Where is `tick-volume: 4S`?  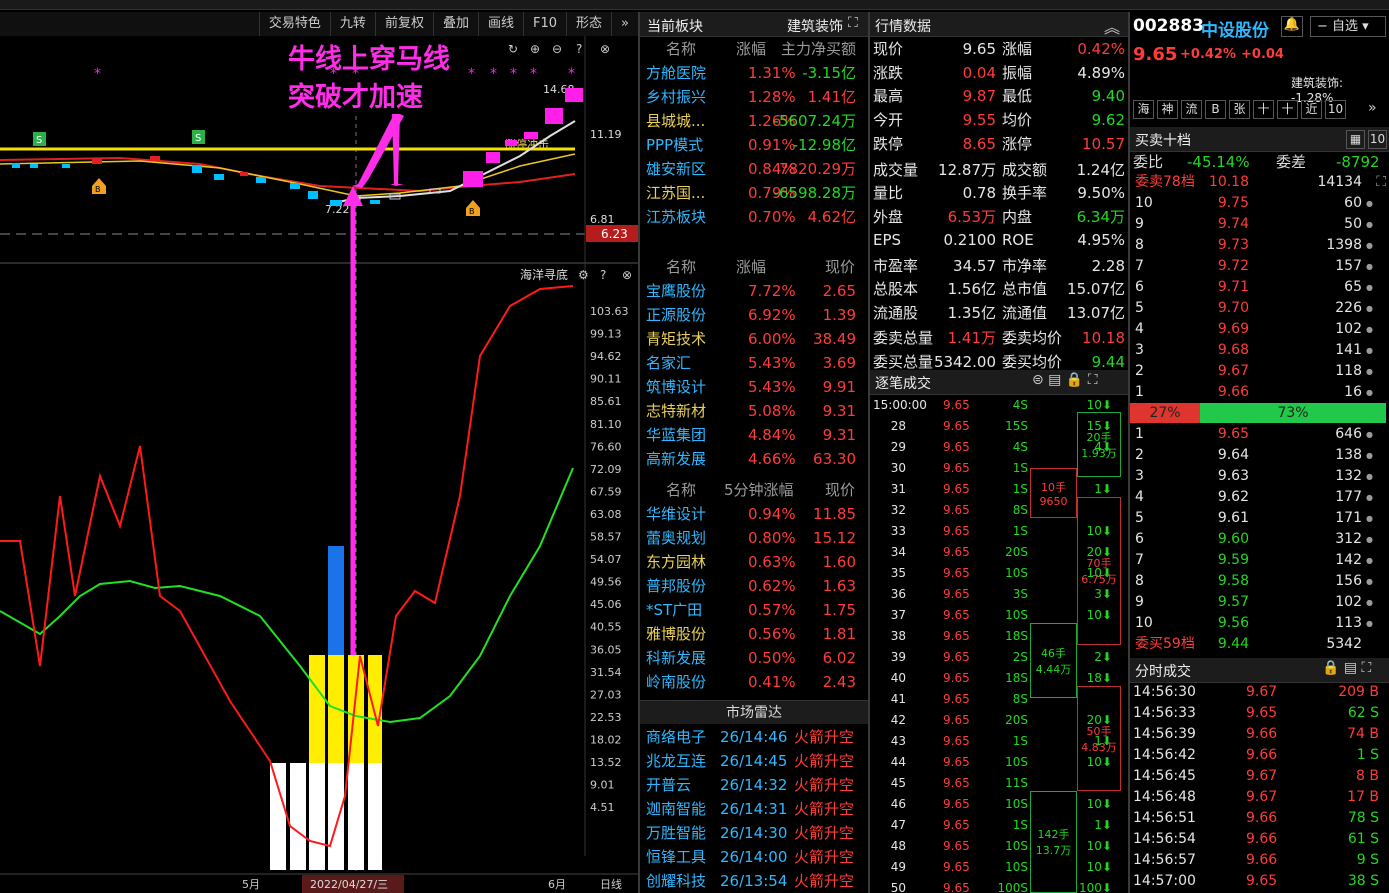 tick-volume: 4S is located at coordinates (1020, 405).